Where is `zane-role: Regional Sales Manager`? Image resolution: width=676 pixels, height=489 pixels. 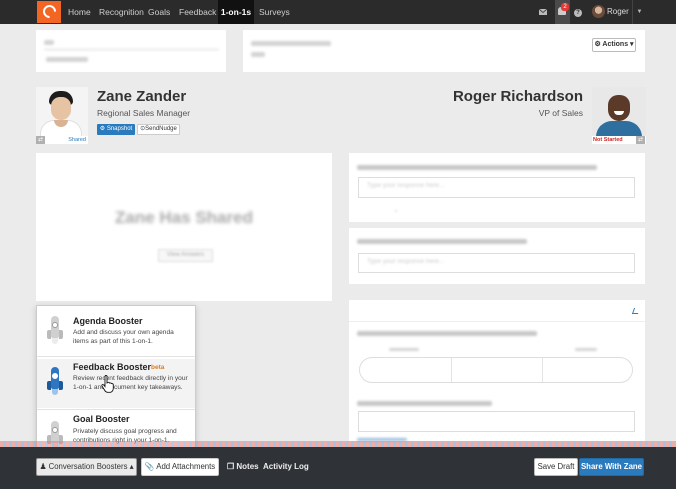
zane-role: Regional Sales Manager is located at coordinates (144, 113).